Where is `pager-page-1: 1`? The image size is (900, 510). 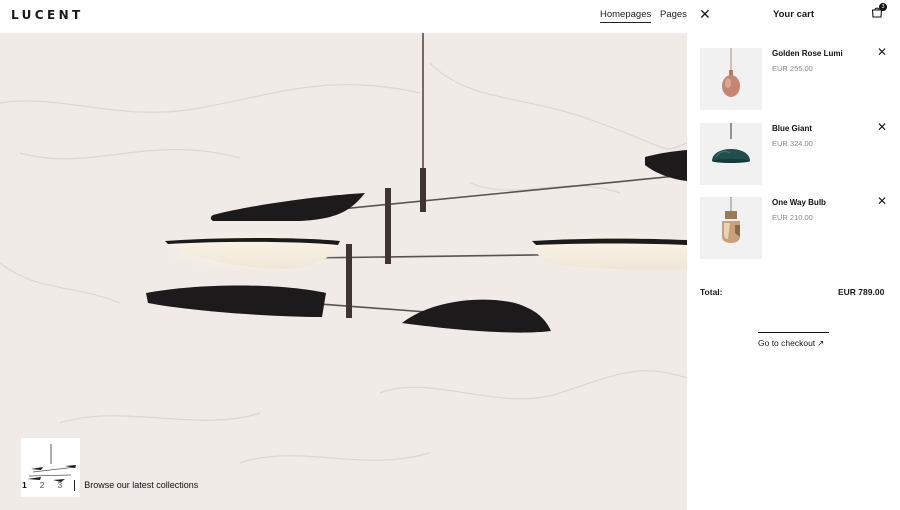 pager-page-1: 1 is located at coordinates (24, 485).